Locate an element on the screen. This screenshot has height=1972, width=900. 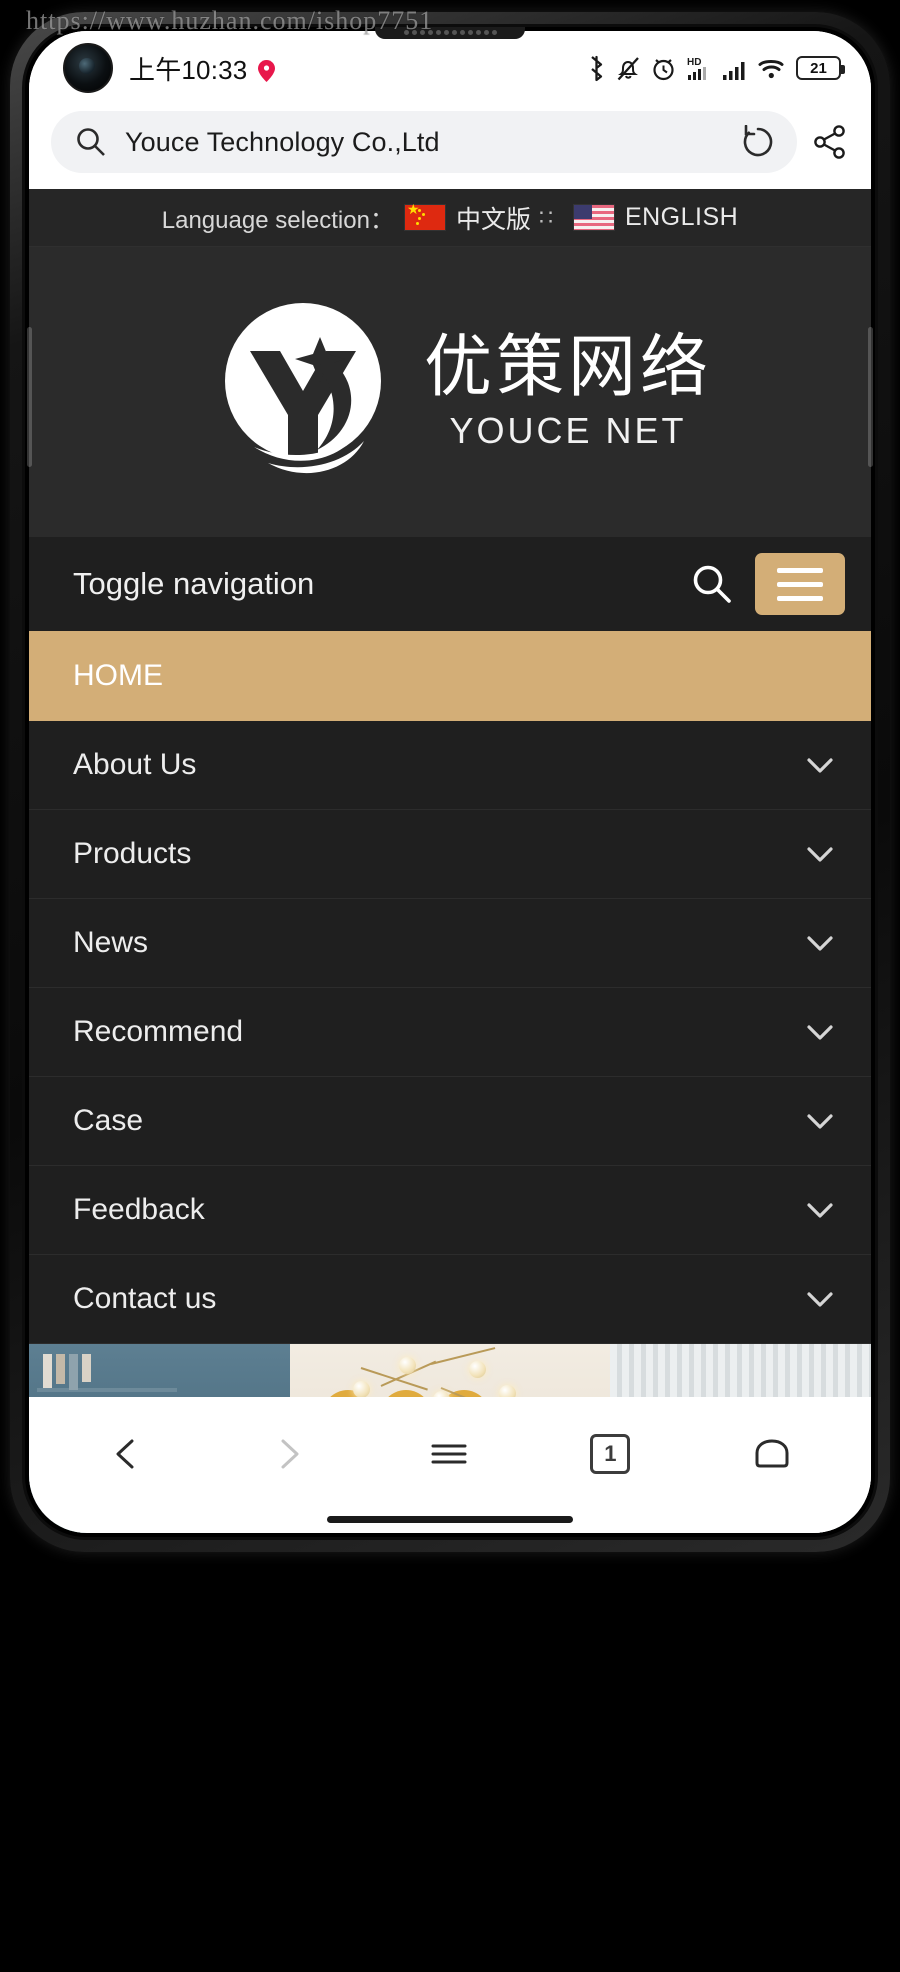
nav-item-label: Contact us is located at coordinates (145, 1298).